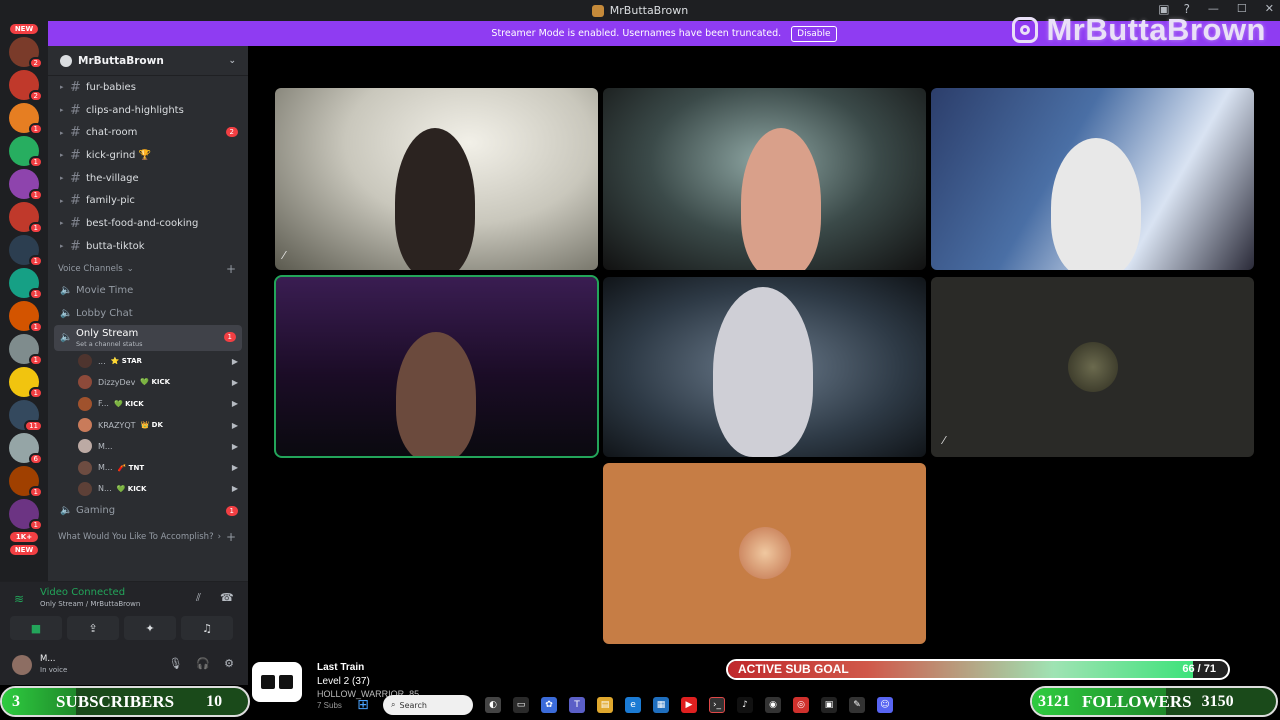 The width and height of the screenshot is (1280, 720). What do you see at coordinates (115, 246) in the screenshot?
I see `channel-label: butta-tiktok` at bounding box center [115, 246].